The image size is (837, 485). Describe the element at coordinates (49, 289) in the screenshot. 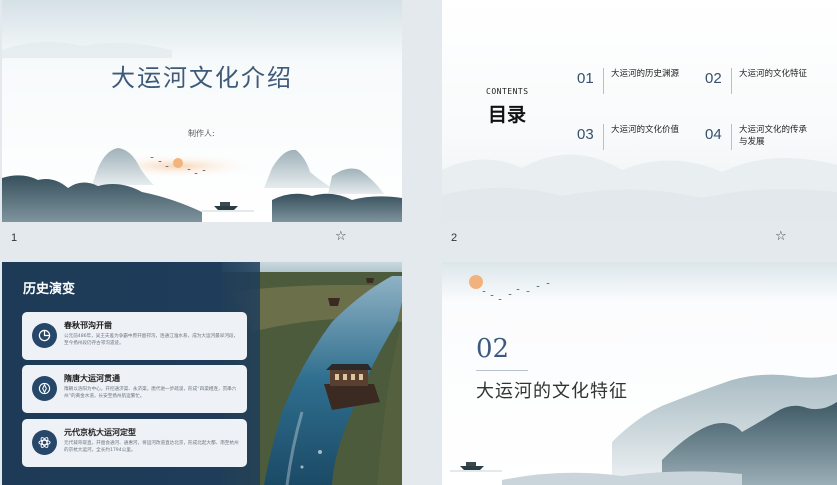

I see `slide-title: 历史演变` at that location.